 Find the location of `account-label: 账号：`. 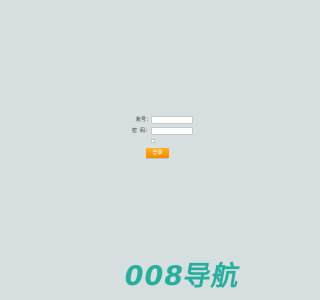

account-label: 账号： is located at coordinates (144, 120).